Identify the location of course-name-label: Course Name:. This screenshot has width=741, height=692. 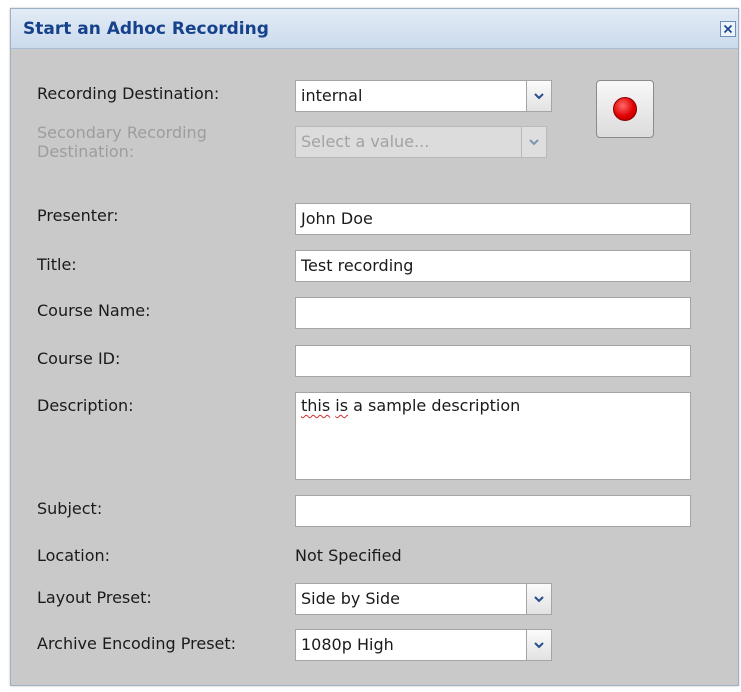
(94, 310).